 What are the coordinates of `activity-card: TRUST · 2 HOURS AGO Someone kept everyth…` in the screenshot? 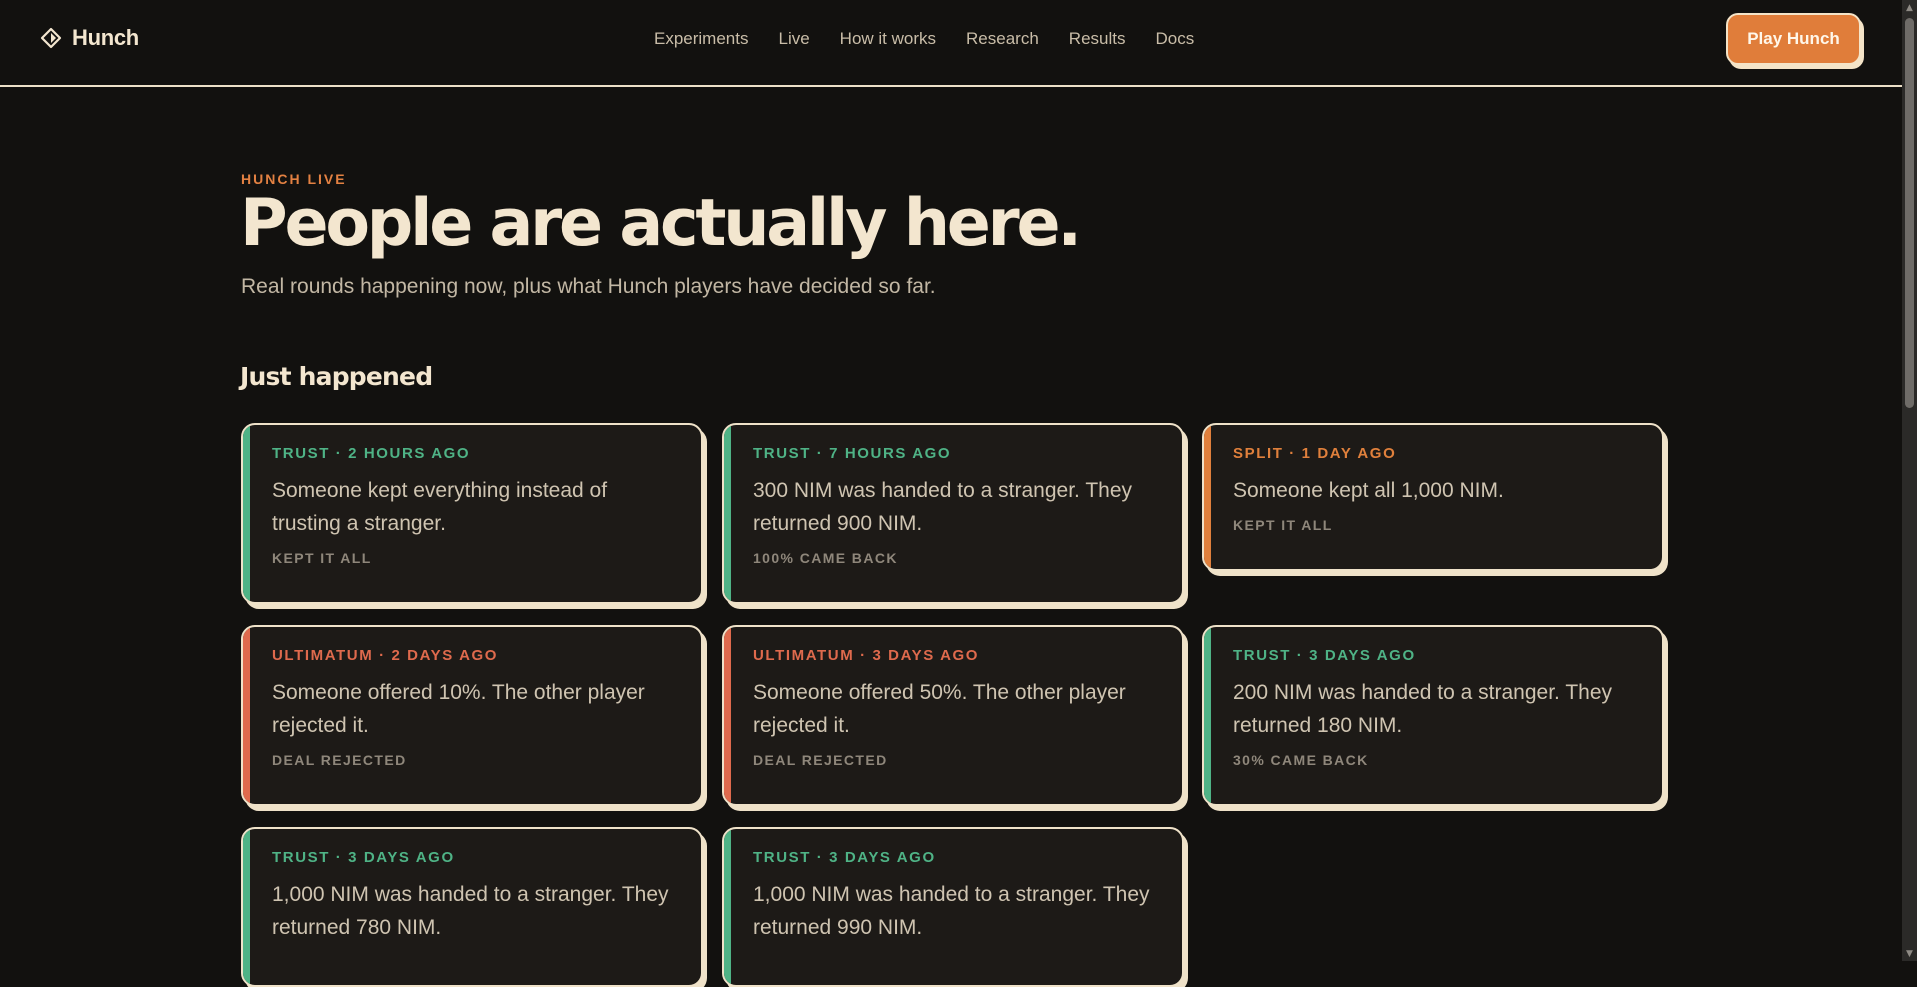 It's located at (472, 513).